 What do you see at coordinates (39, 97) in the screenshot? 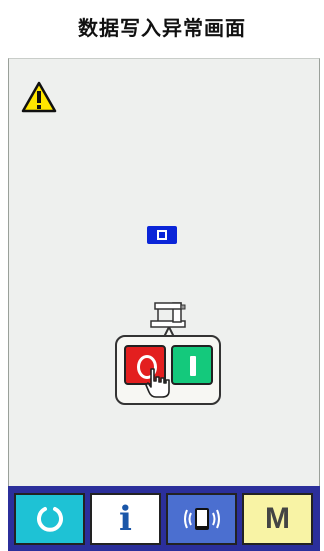
I see `warning-icon` at bounding box center [39, 97].